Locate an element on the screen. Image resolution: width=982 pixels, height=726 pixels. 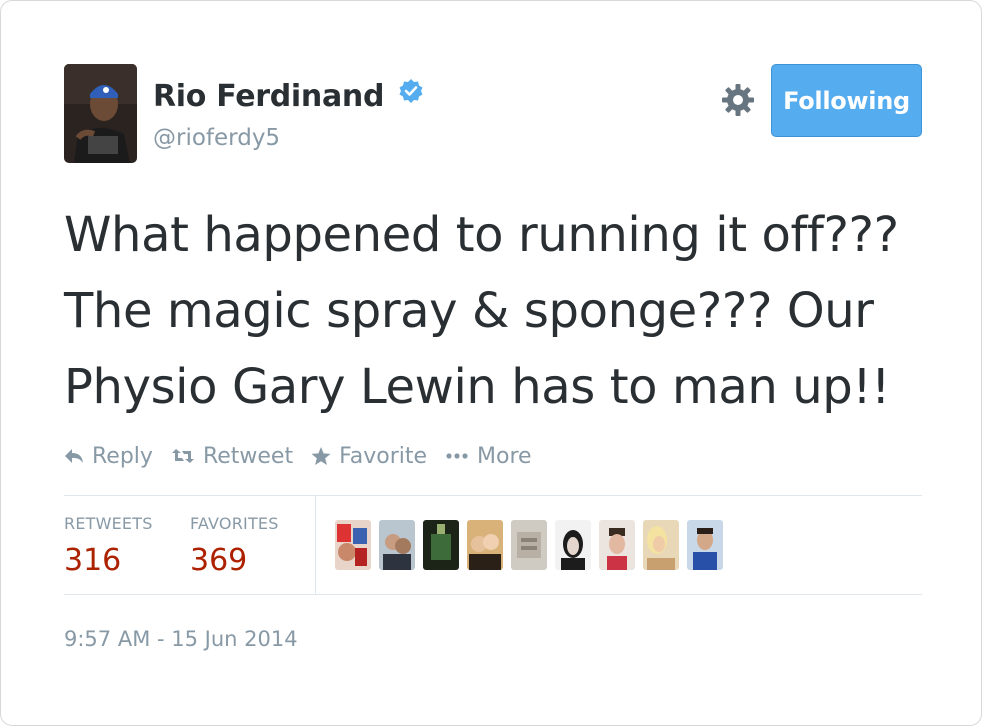
reply-icon is located at coordinates (74, 456).